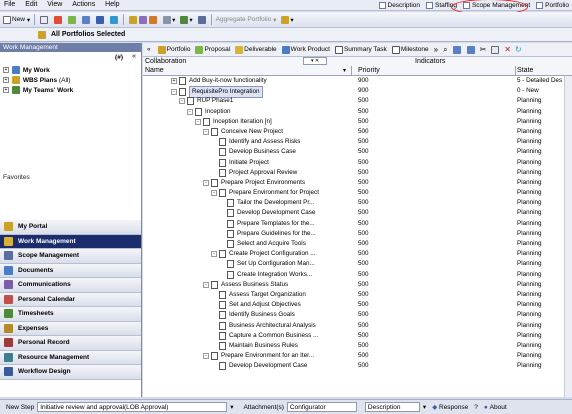 The image size is (572, 414). What do you see at coordinates (450, 407) in the screenshot?
I see `response-button: ◆ Response` at bounding box center [450, 407].